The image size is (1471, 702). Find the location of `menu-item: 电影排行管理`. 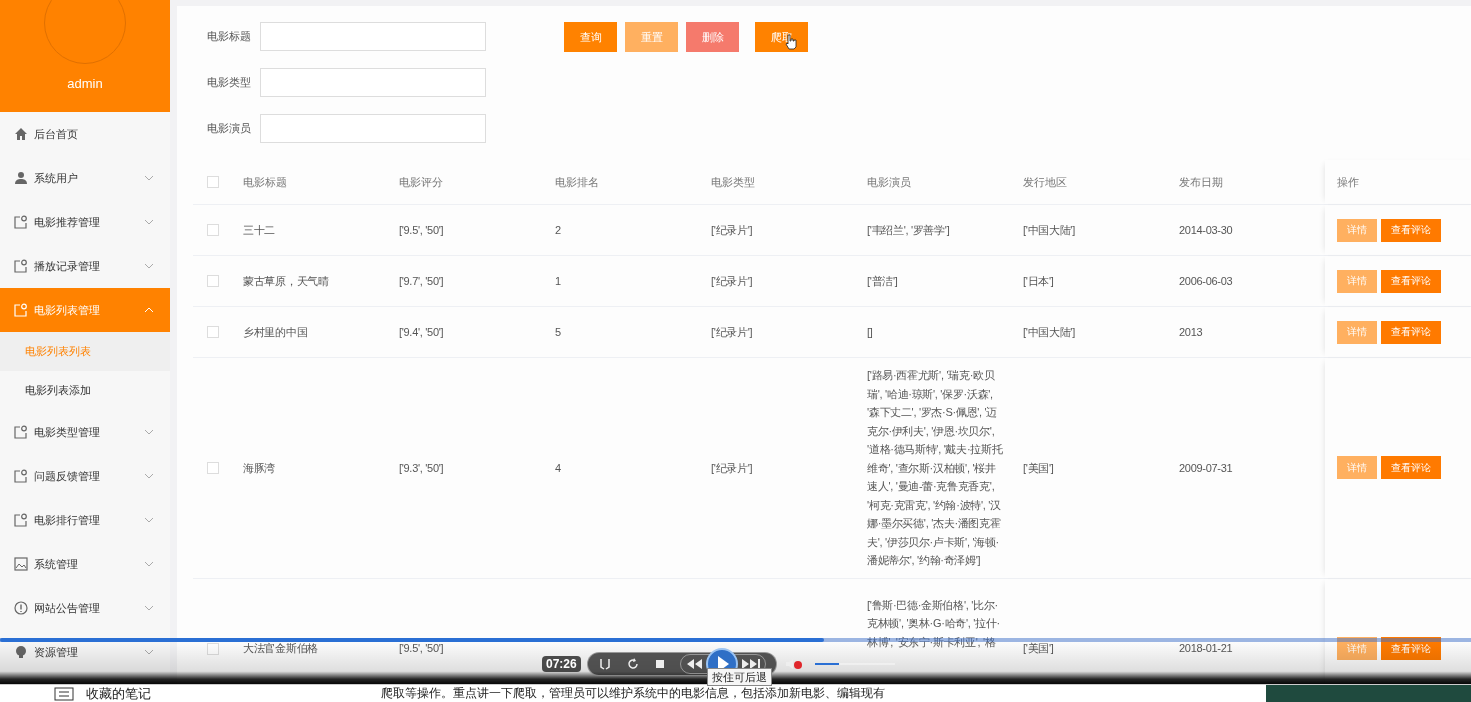

menu-item: 电影排行管理 is located at coordinates (85, 520).